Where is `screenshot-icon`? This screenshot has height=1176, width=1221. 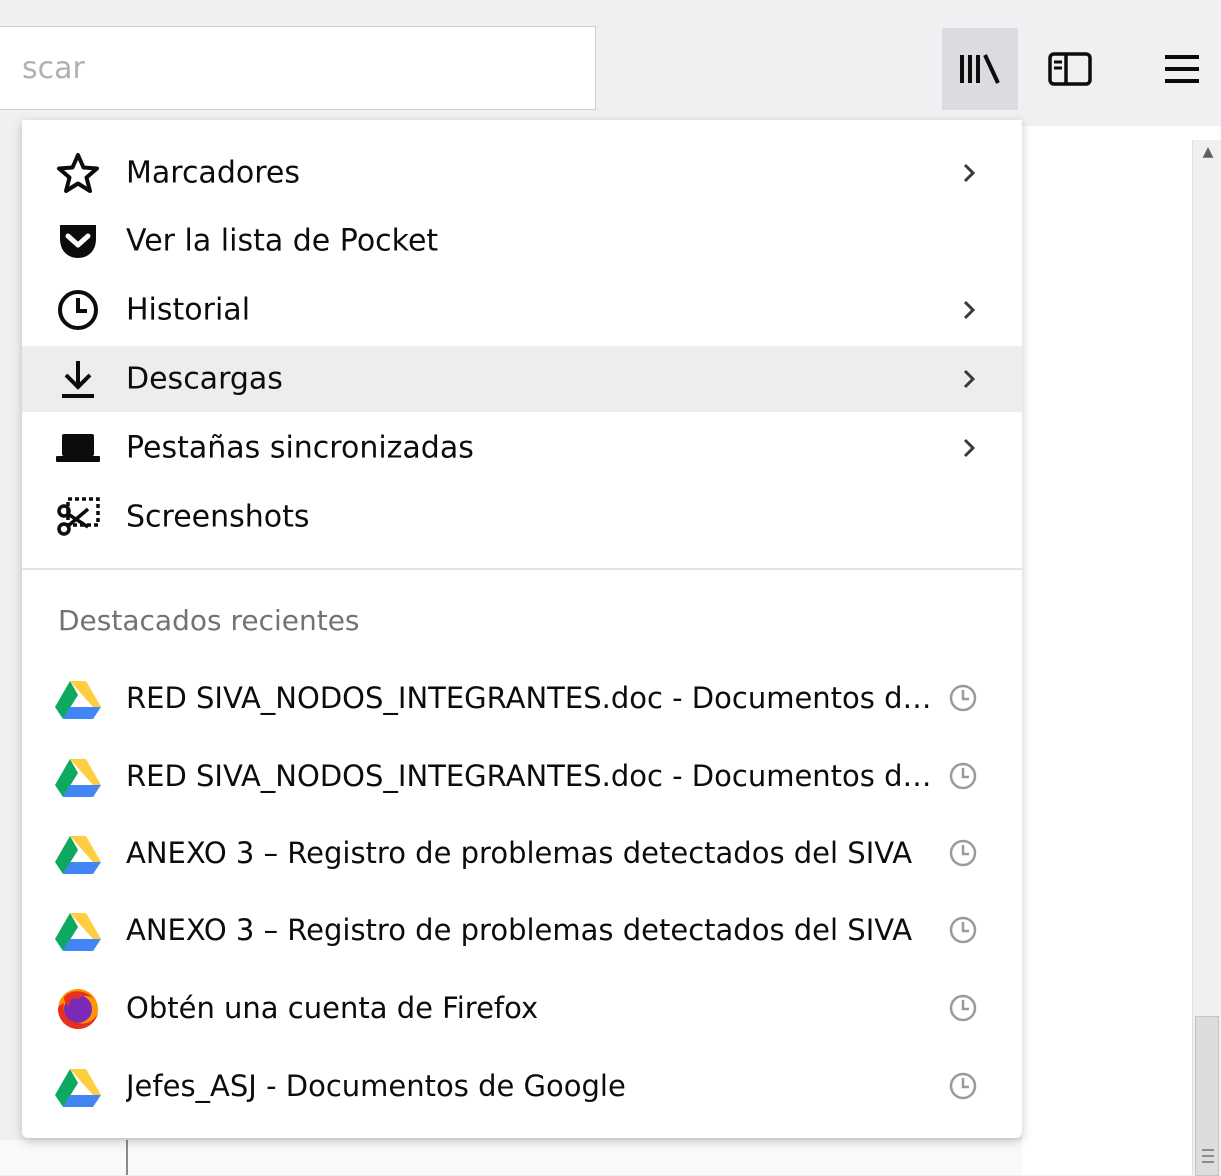
screenshot-icon is located at coordinates (78, 517).